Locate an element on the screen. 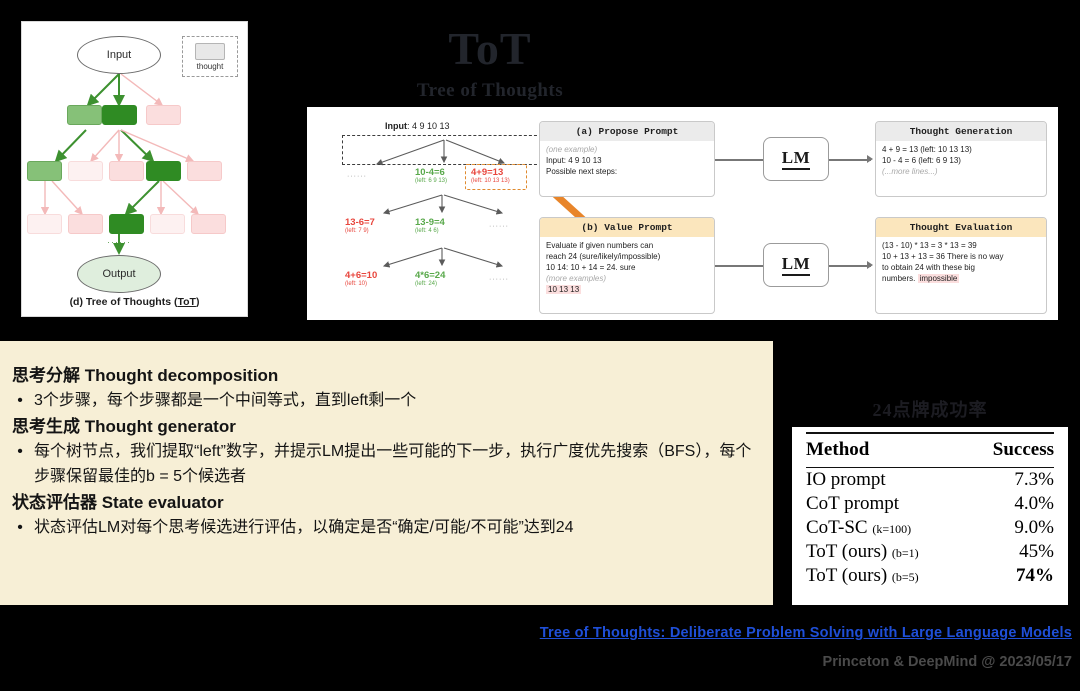 Image resolution: width=1080 pixels, height=691 pixels. evaluation-line-4: numbers. impossible is located at coordinates (961, 278).